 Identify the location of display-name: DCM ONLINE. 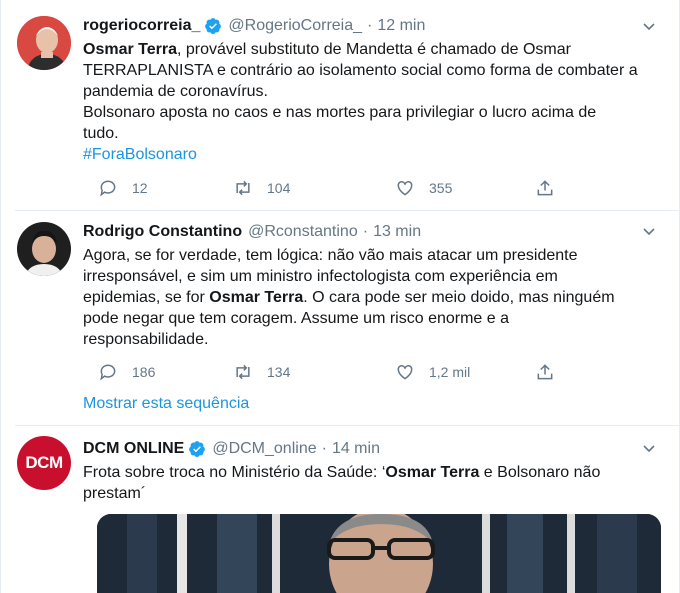
(133, 449).